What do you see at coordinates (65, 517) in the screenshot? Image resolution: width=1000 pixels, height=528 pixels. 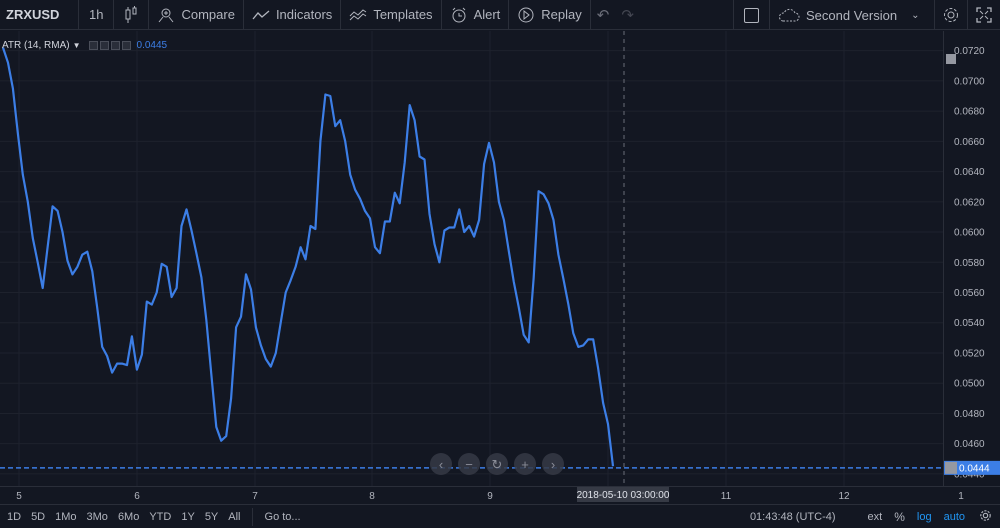 I see `range-button-1mo: 1Mo` at bounding box center [65, 517].